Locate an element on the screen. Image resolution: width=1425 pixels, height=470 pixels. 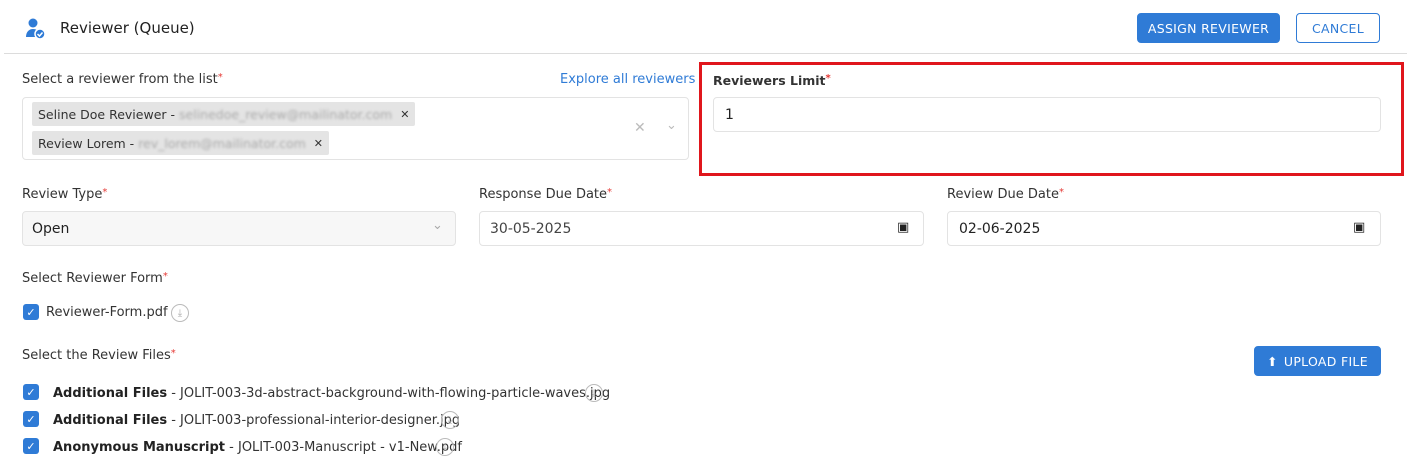
reviewer-icon is located at coordinates (36, 29).